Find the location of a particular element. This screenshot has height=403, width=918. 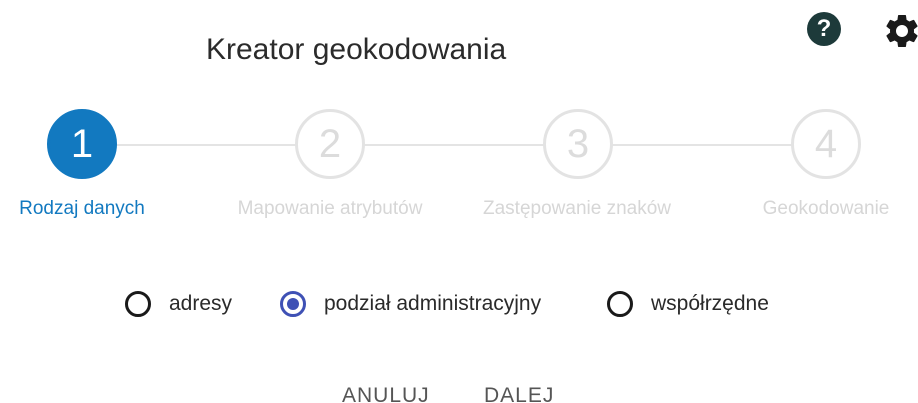

step-1-label: Rodzaj danych is located at coordinates (82, 209).